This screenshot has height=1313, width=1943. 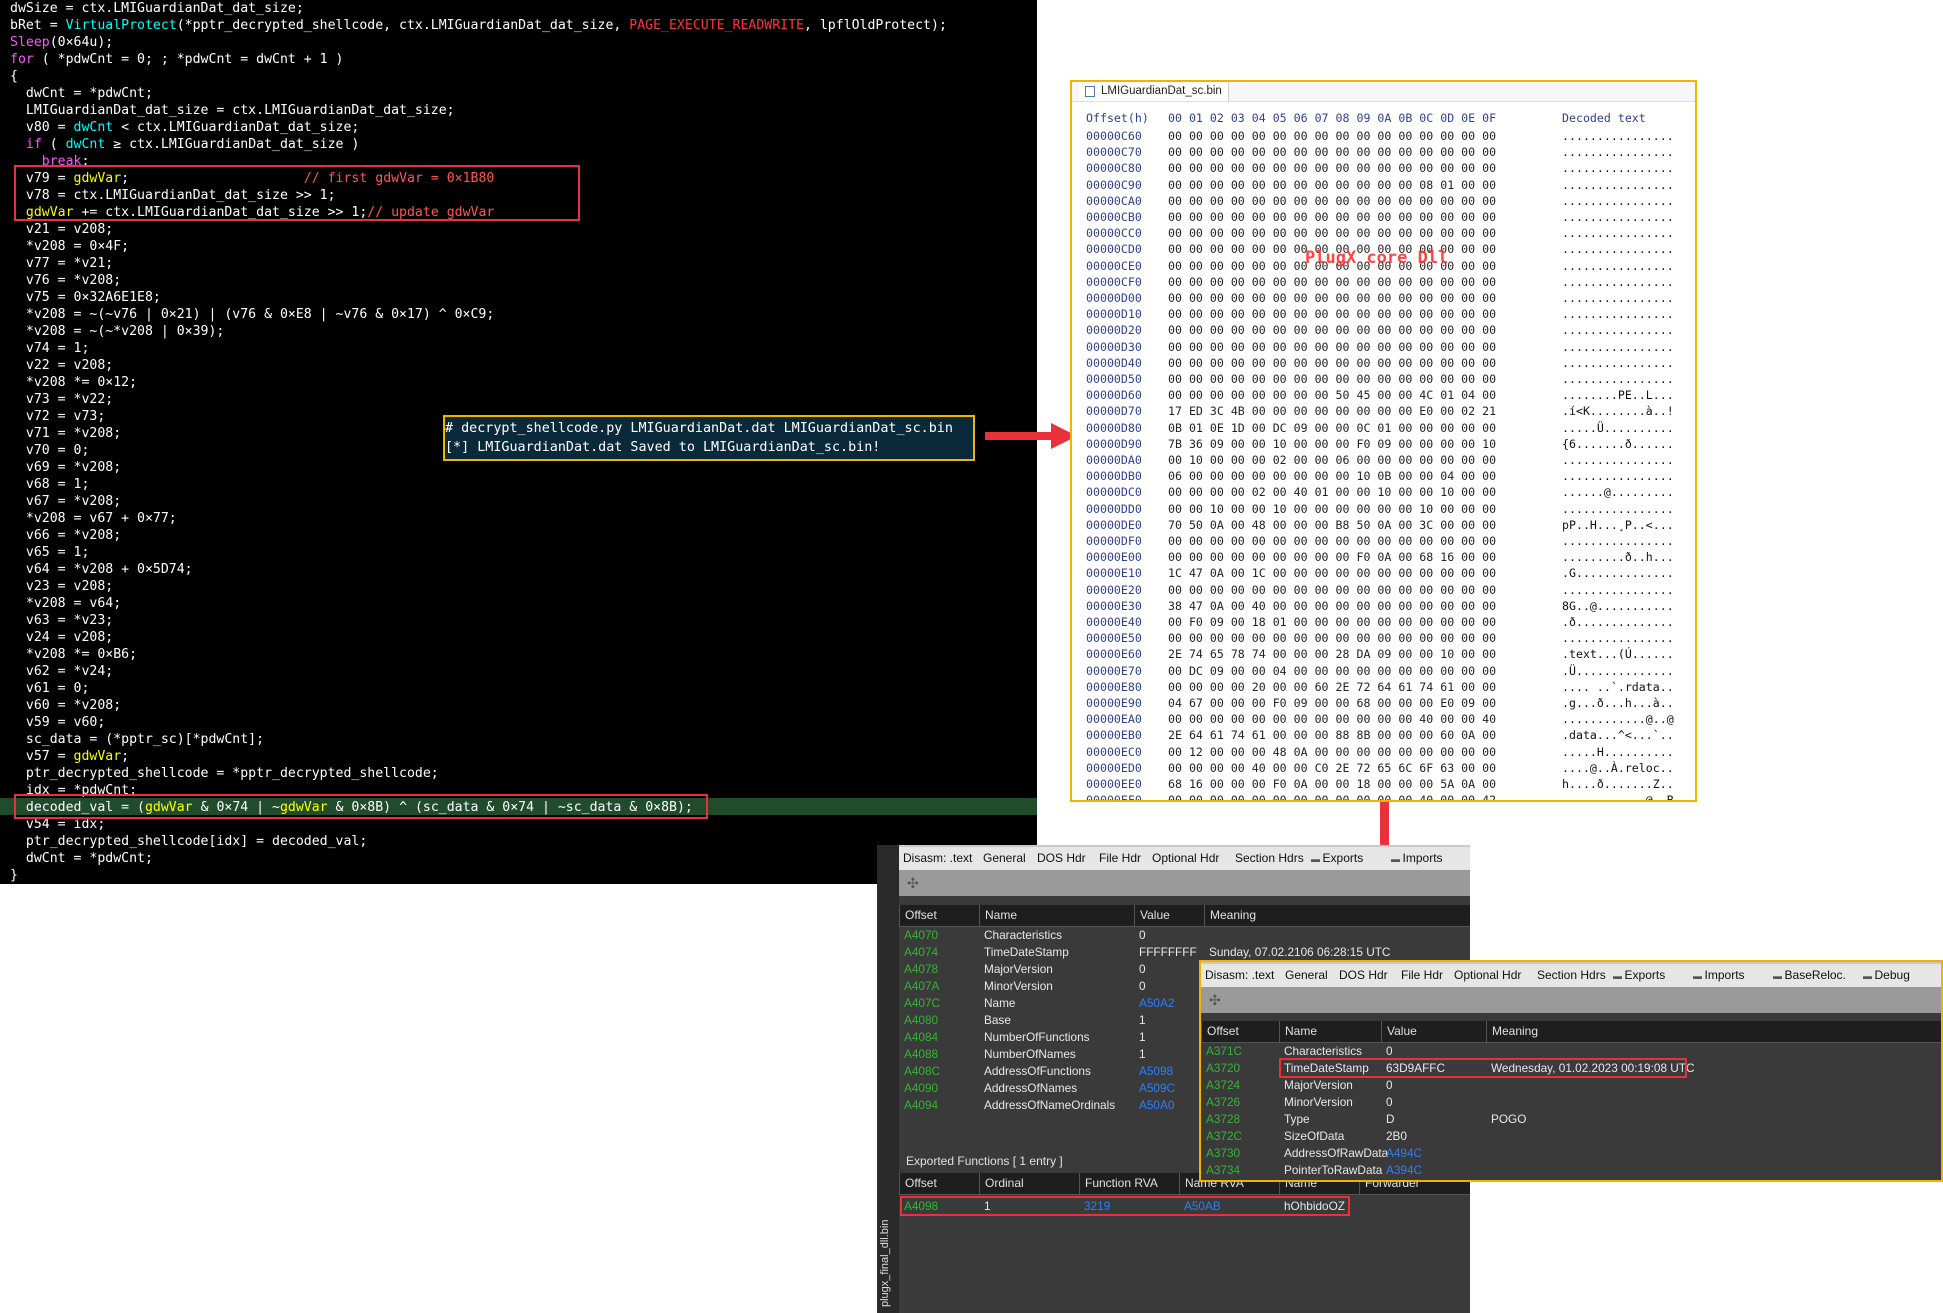 What do you see at coordinates (1114, 379) in the screenshot?
I see `hex-offset-cell: 00000D50` at bounding box center [1114, 379].